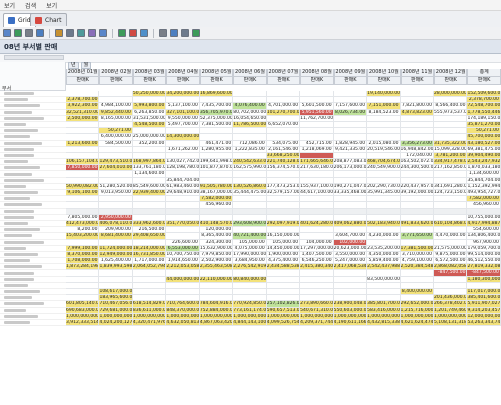 The height and width of the screenshot is (405, 501). Describe the element at coordinates (250, 33) in the screenshot. I see `toolbar` at that location.